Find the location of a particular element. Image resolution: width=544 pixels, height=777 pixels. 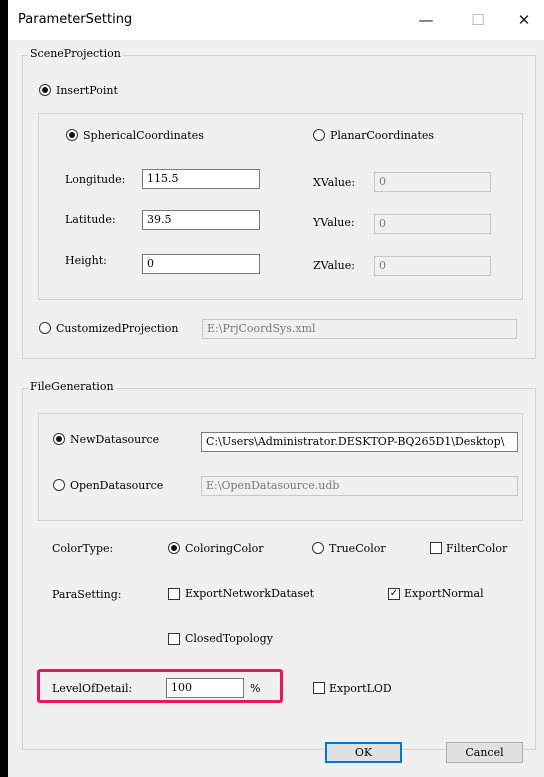

customized-projection-input: E:\PrjCoordSys.xml is located at coordinates (359, 329).